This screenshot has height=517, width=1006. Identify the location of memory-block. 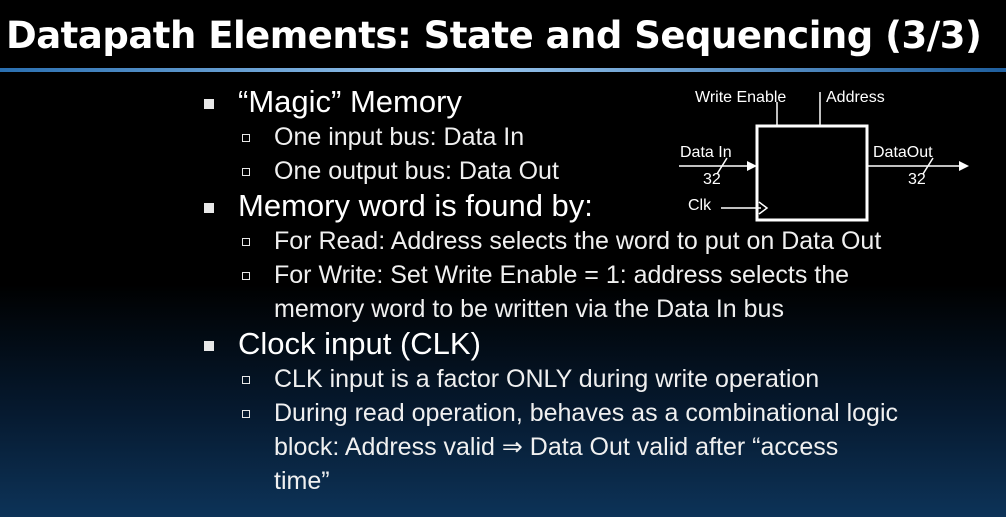
(812, 173).